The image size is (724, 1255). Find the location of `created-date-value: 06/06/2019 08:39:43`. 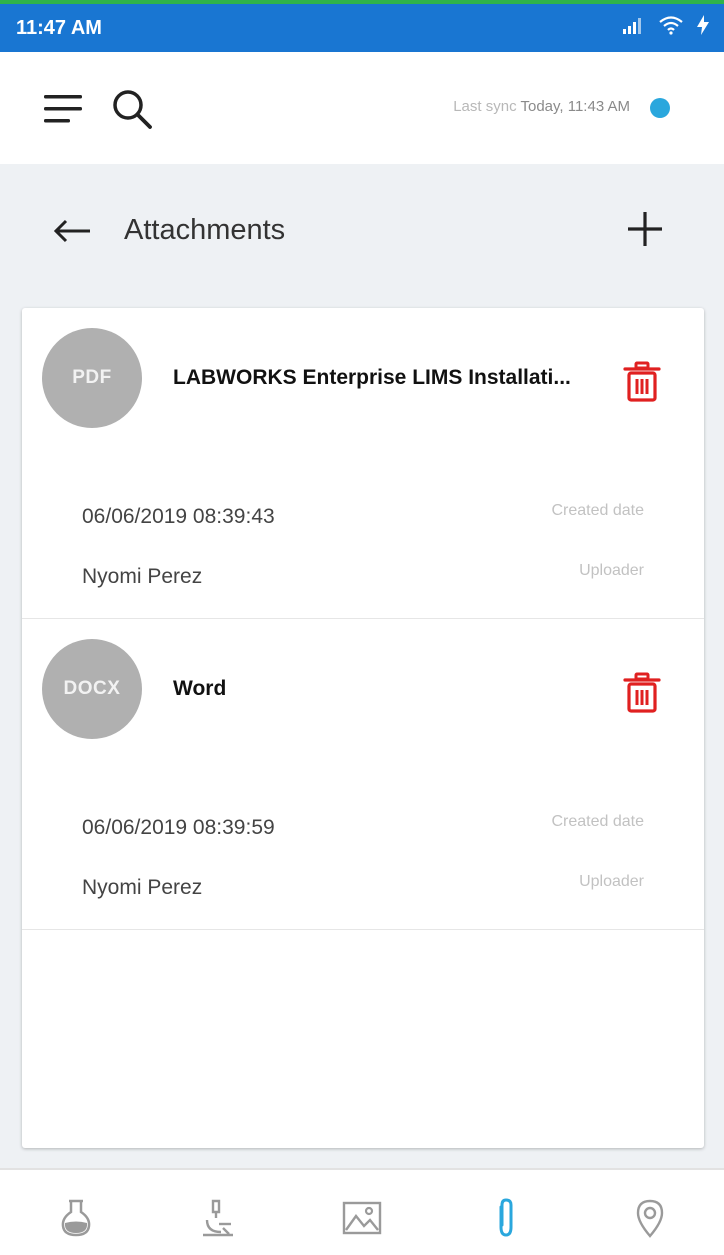

created-date-value: 06/06/2019 08:39:43 is located at coordinates (178, 516).